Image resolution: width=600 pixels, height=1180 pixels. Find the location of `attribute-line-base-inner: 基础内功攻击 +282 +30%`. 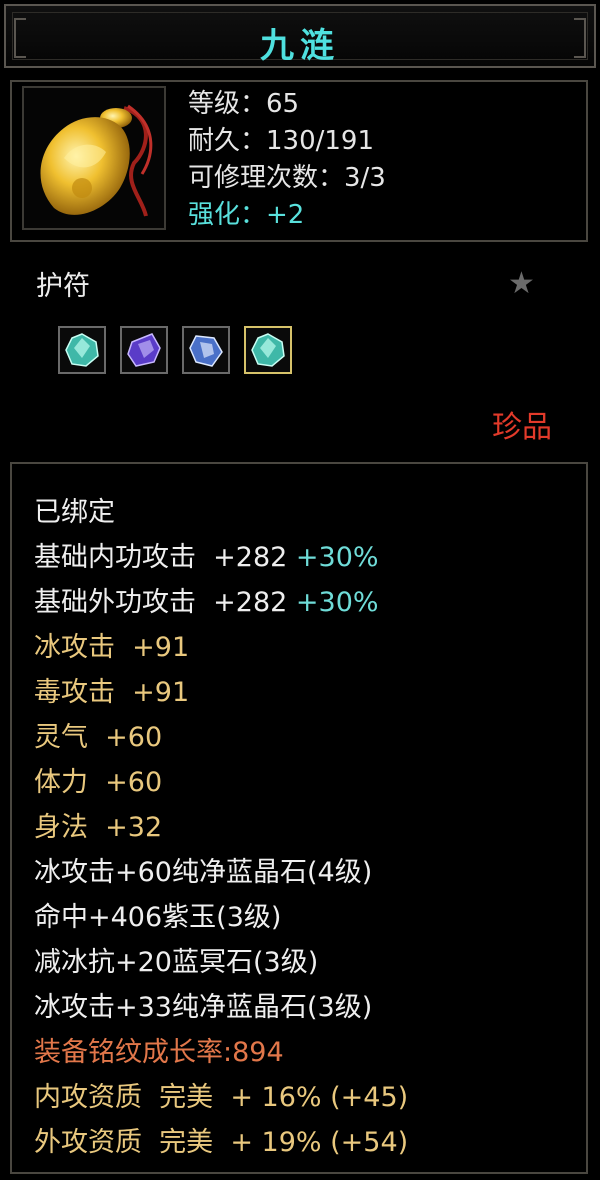

attribute-line-base-inner: 基础内功攻击 +282 +30% is located at coordinates (221, 557).